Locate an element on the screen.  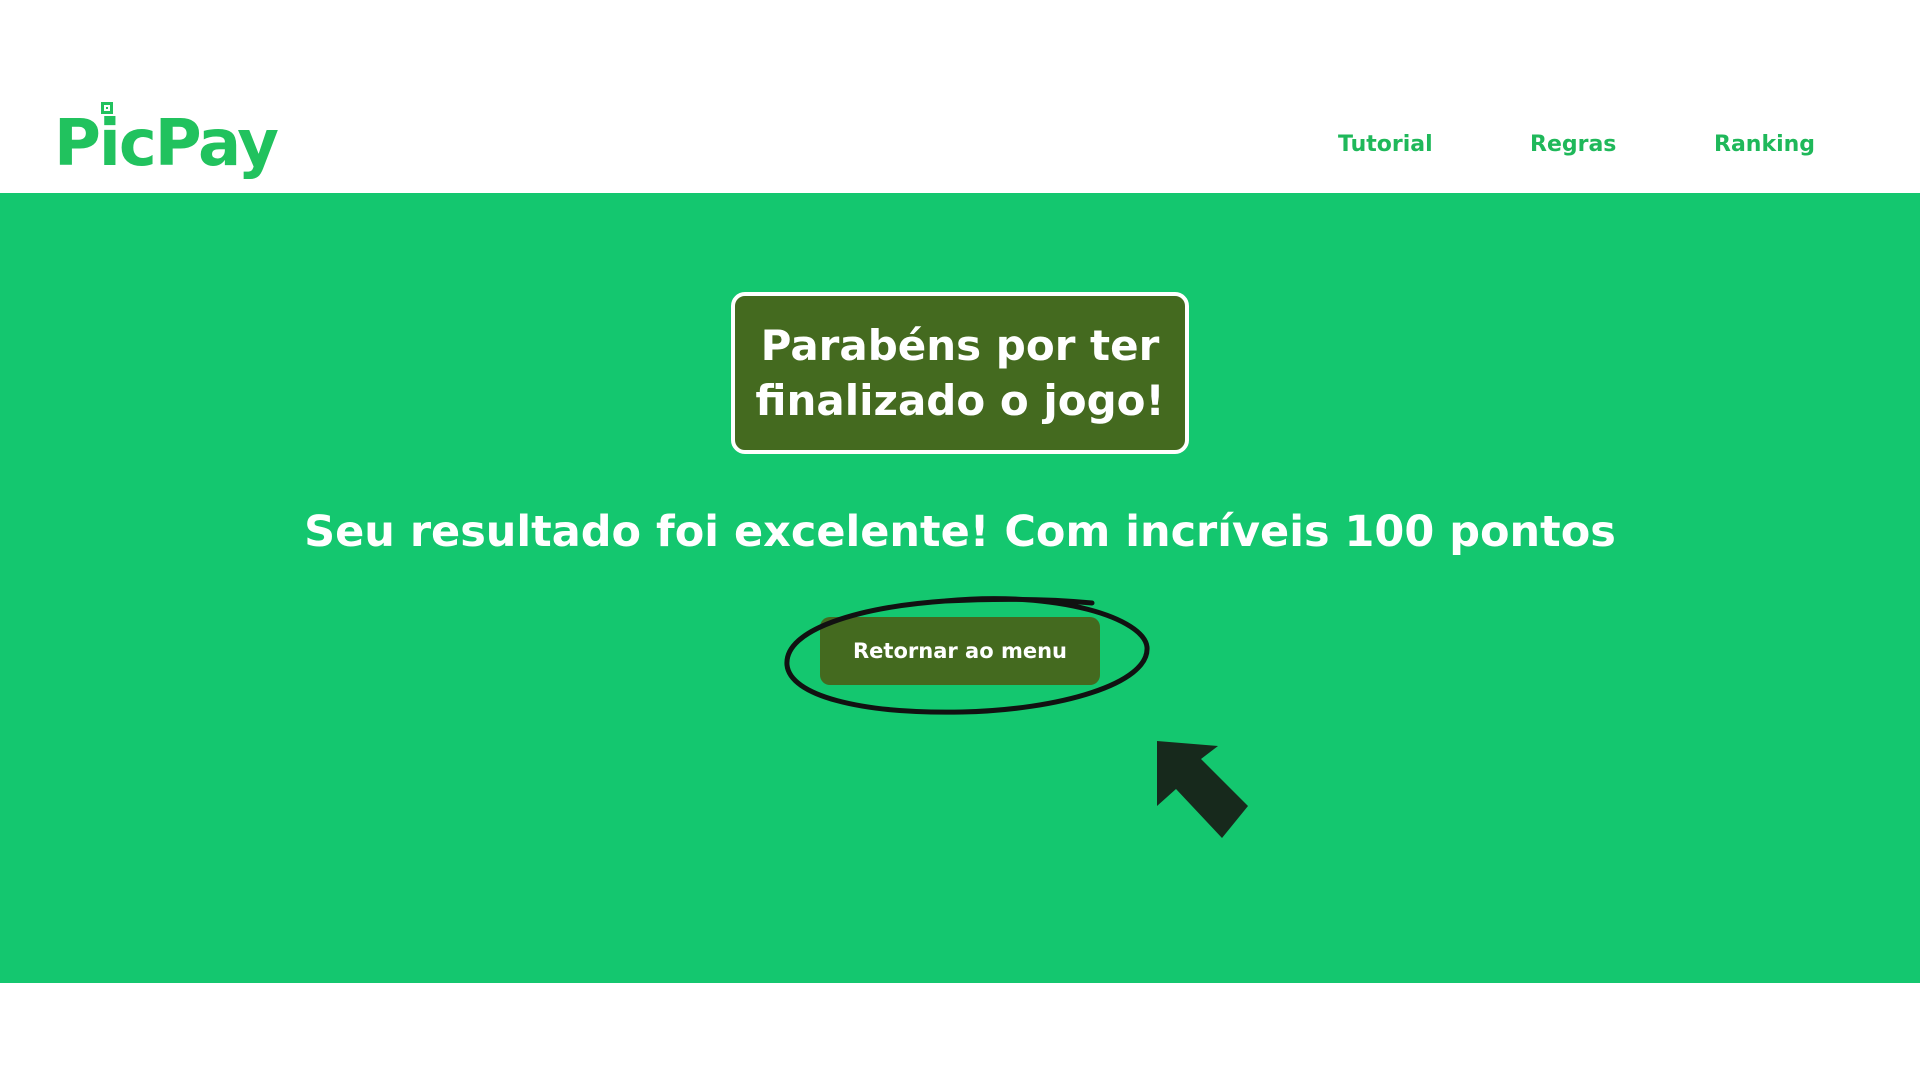
picpay-logo: PicPay is located at coordinates (166, 143).